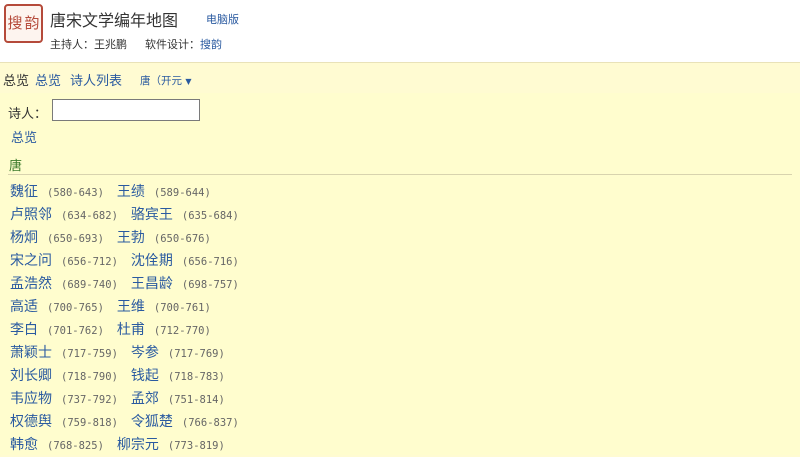 Image resolution: width=800 pixels, height=457 pixels. Describe the element at coordinates (152, 284) in the screenshot. I see `poet-name-link: 王昌龄` at that location.